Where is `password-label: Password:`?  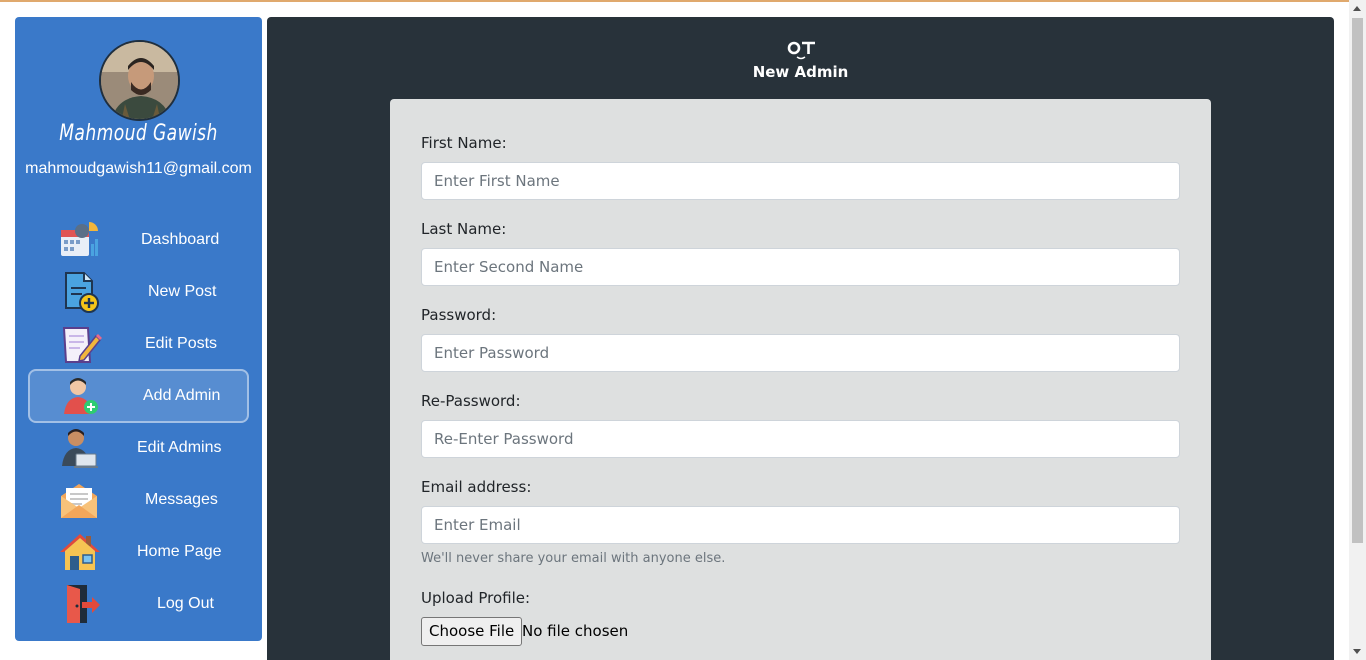 password-label: Password: is located at coordinates (459, 315).